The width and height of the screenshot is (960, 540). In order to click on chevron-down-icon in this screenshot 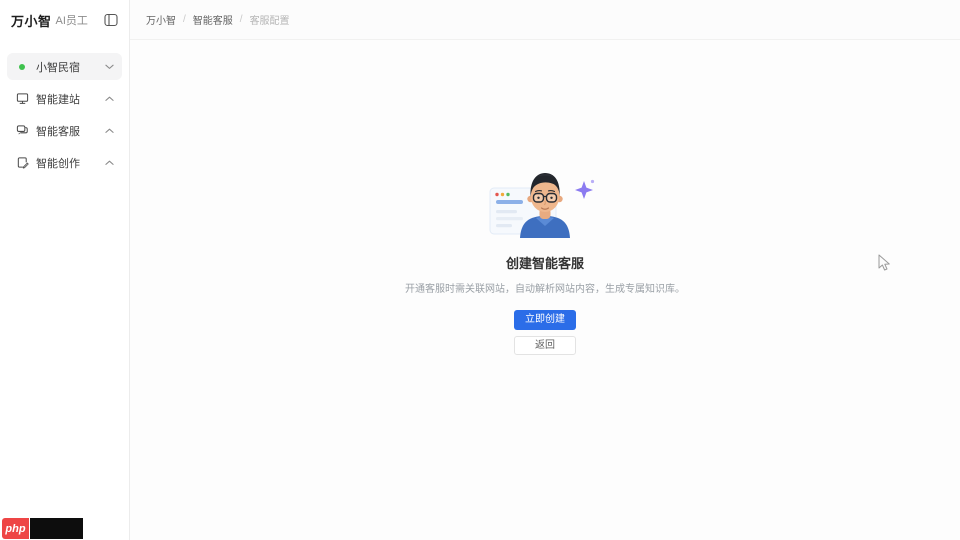, I will do `click(109, 67)`.